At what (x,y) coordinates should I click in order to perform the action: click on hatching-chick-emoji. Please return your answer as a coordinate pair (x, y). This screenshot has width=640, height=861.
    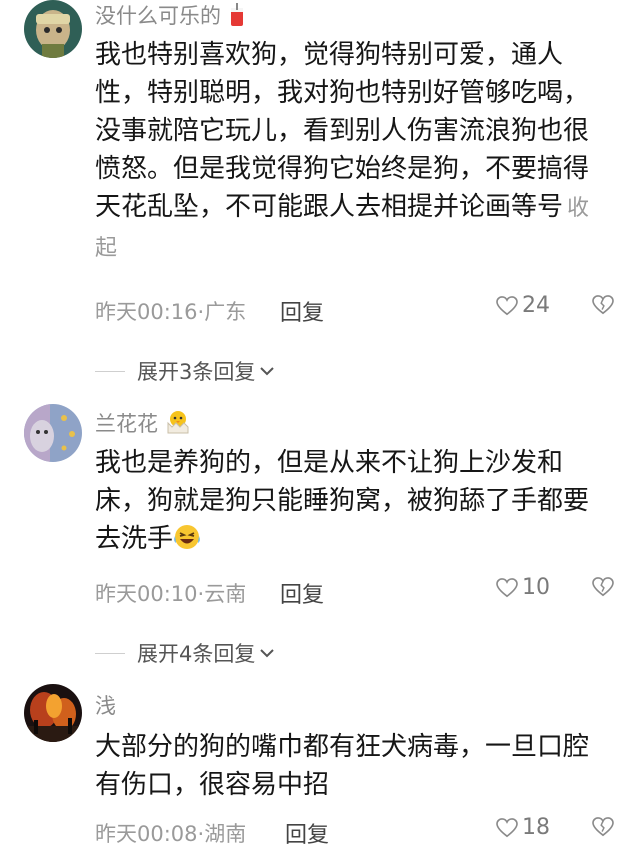
    Looking at the image, I should click on (178, 422).